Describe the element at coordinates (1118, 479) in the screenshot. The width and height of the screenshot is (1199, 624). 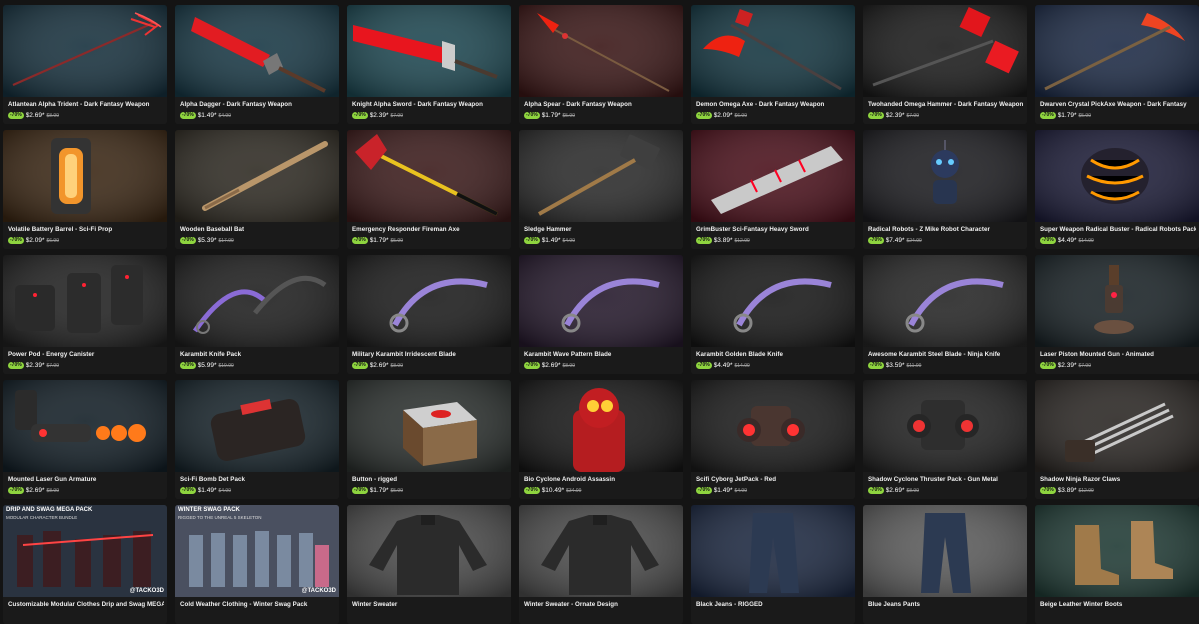
I see `product-title: Shadow Ninja Razor Claws` at that location.